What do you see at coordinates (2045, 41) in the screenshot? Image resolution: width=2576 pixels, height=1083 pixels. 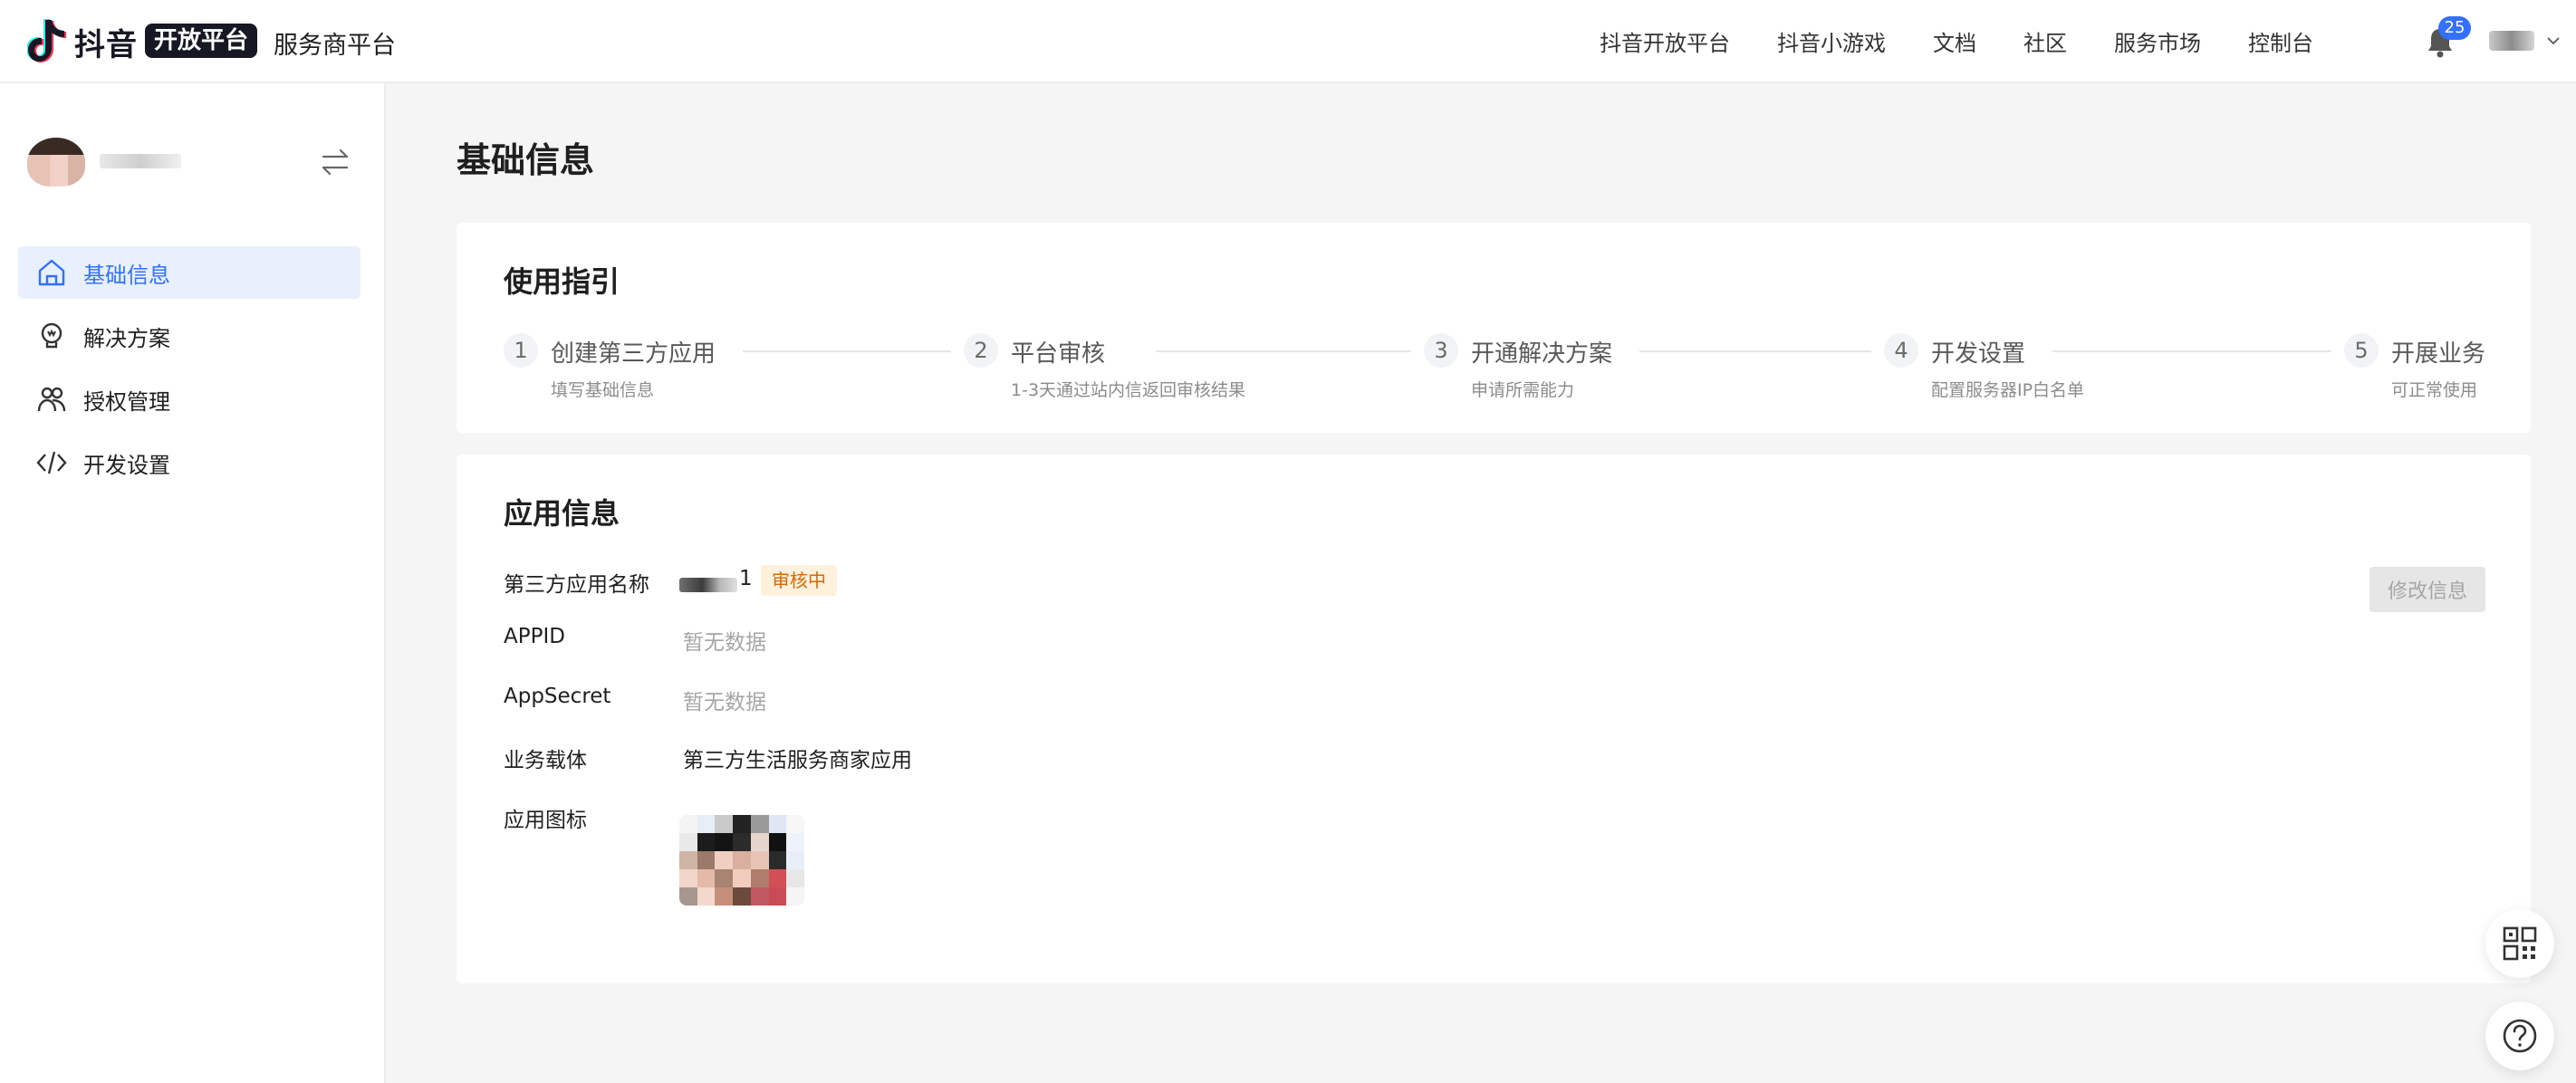 I see `nav-item-community: 社区` at bounding box center [2045, 41].